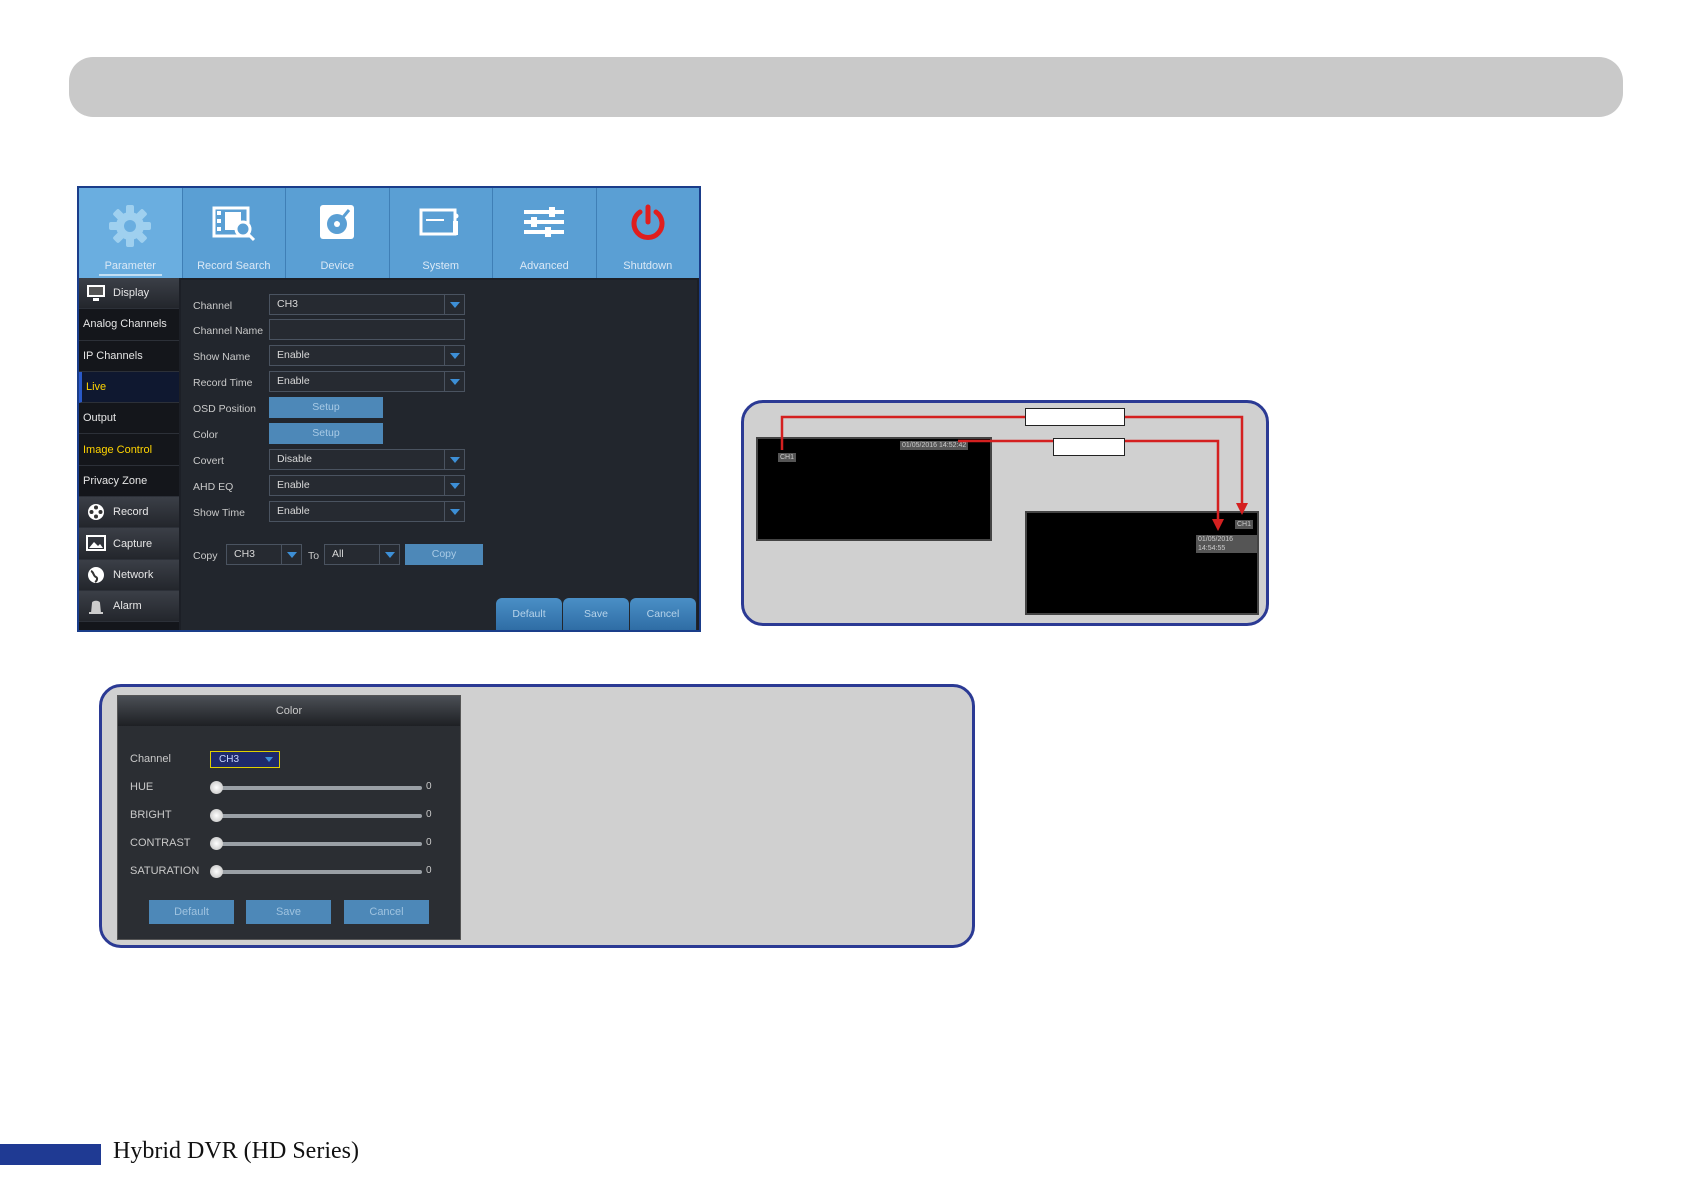 The width and height of the screenshot is (1684, 1191). I want to click on covert-label: Covert, so click(208, 461).